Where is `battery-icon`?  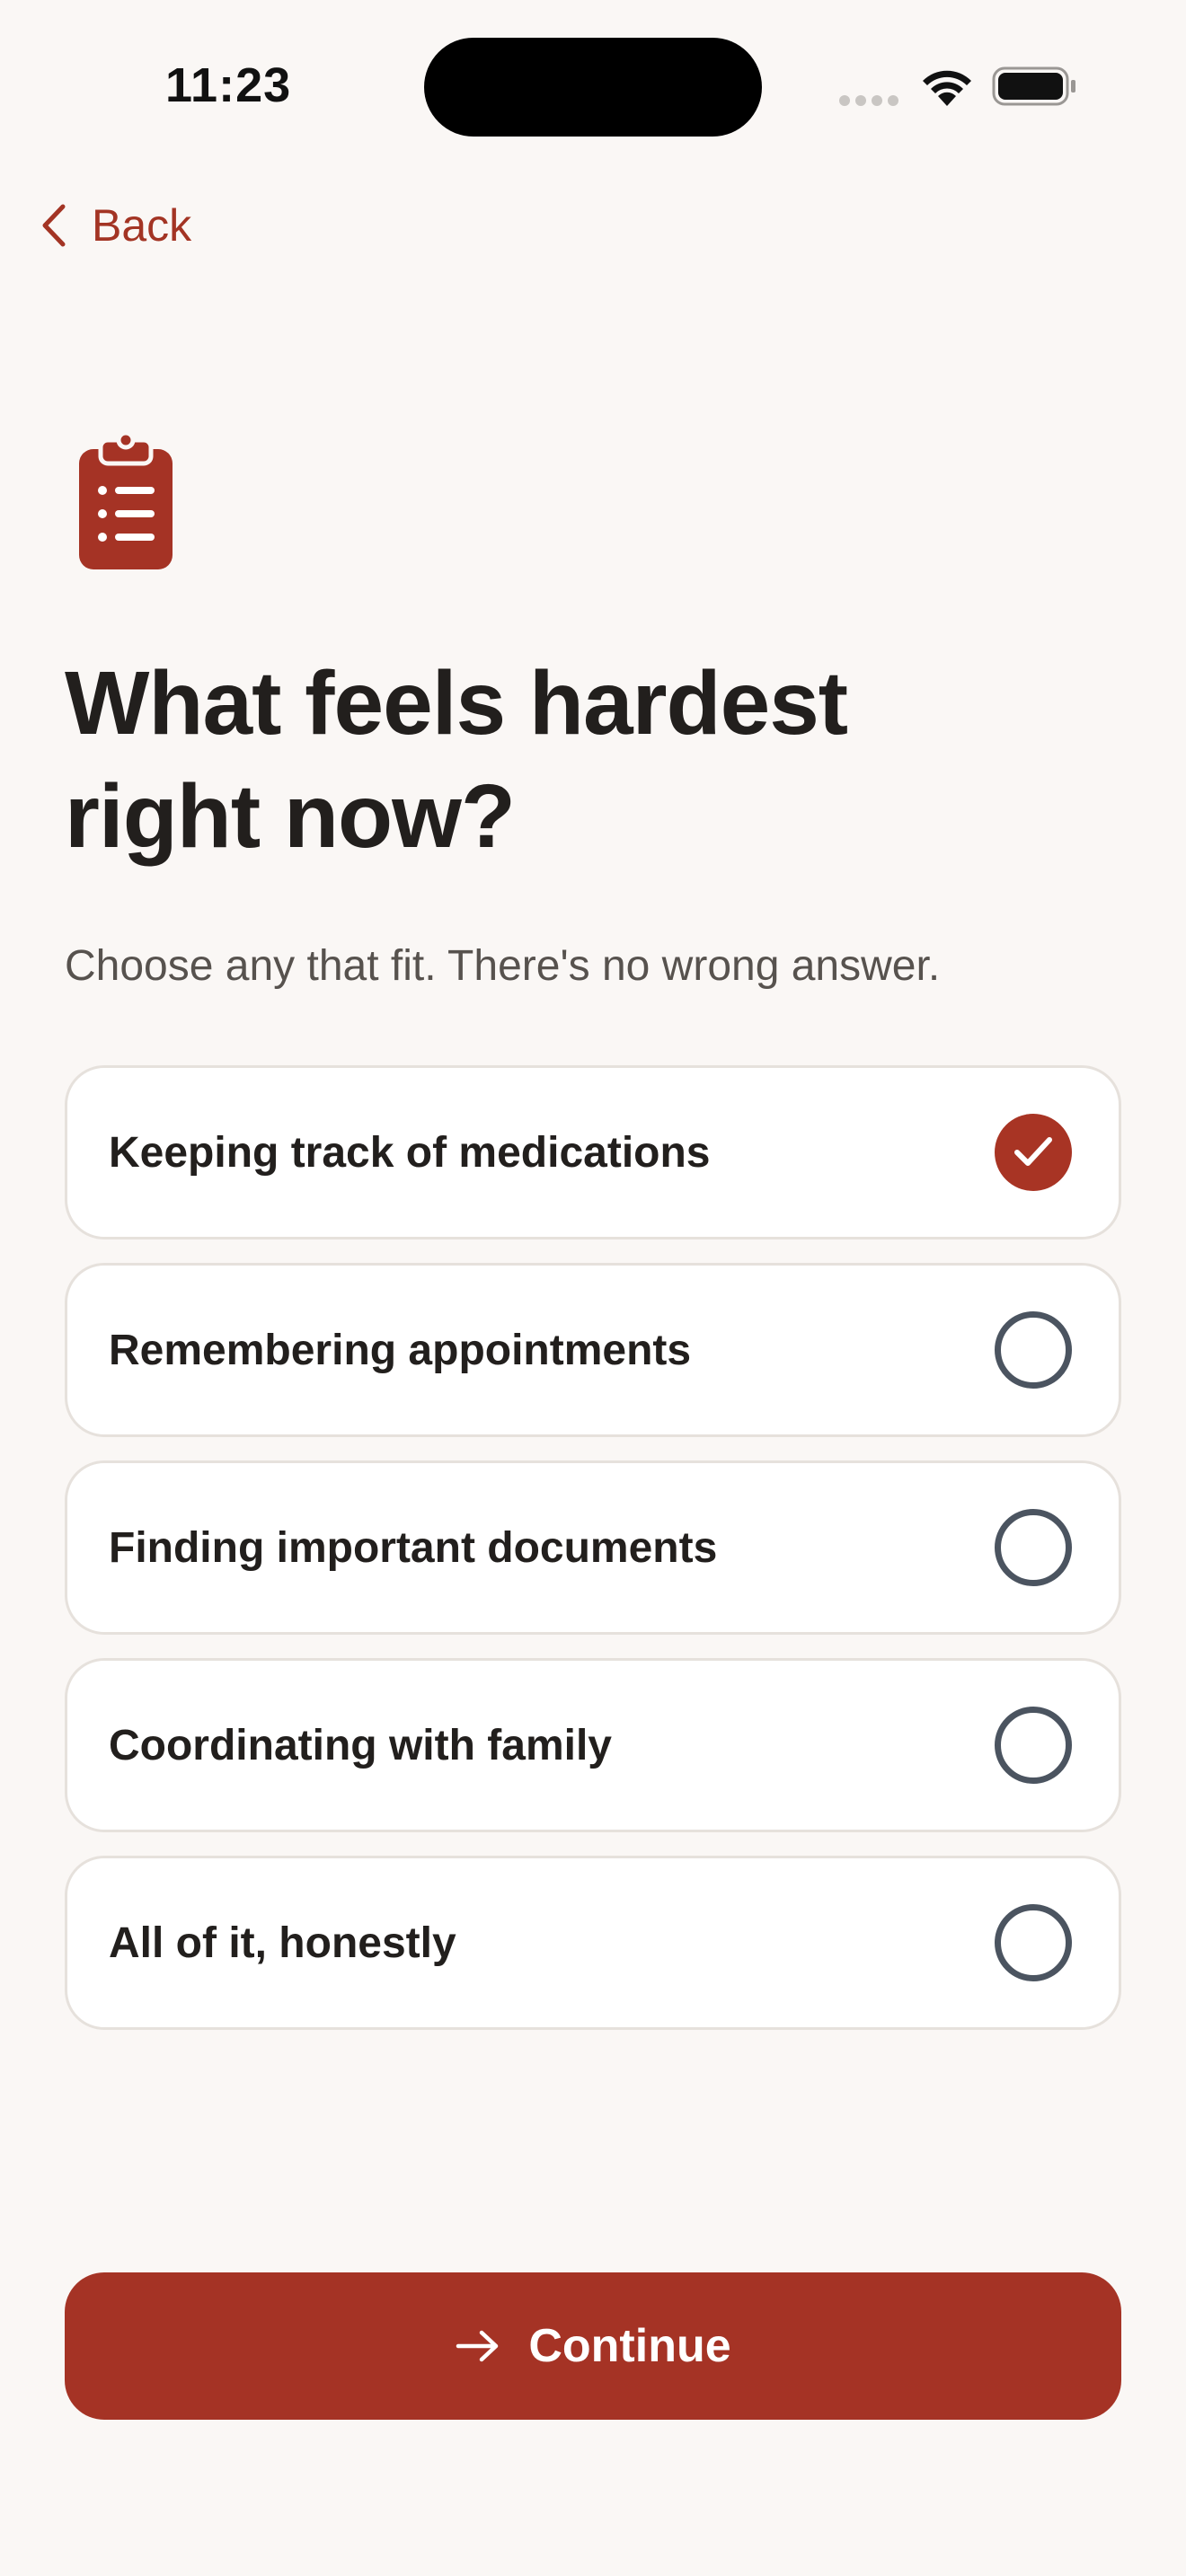
battery-icon is located at coordinates (1033, 86).